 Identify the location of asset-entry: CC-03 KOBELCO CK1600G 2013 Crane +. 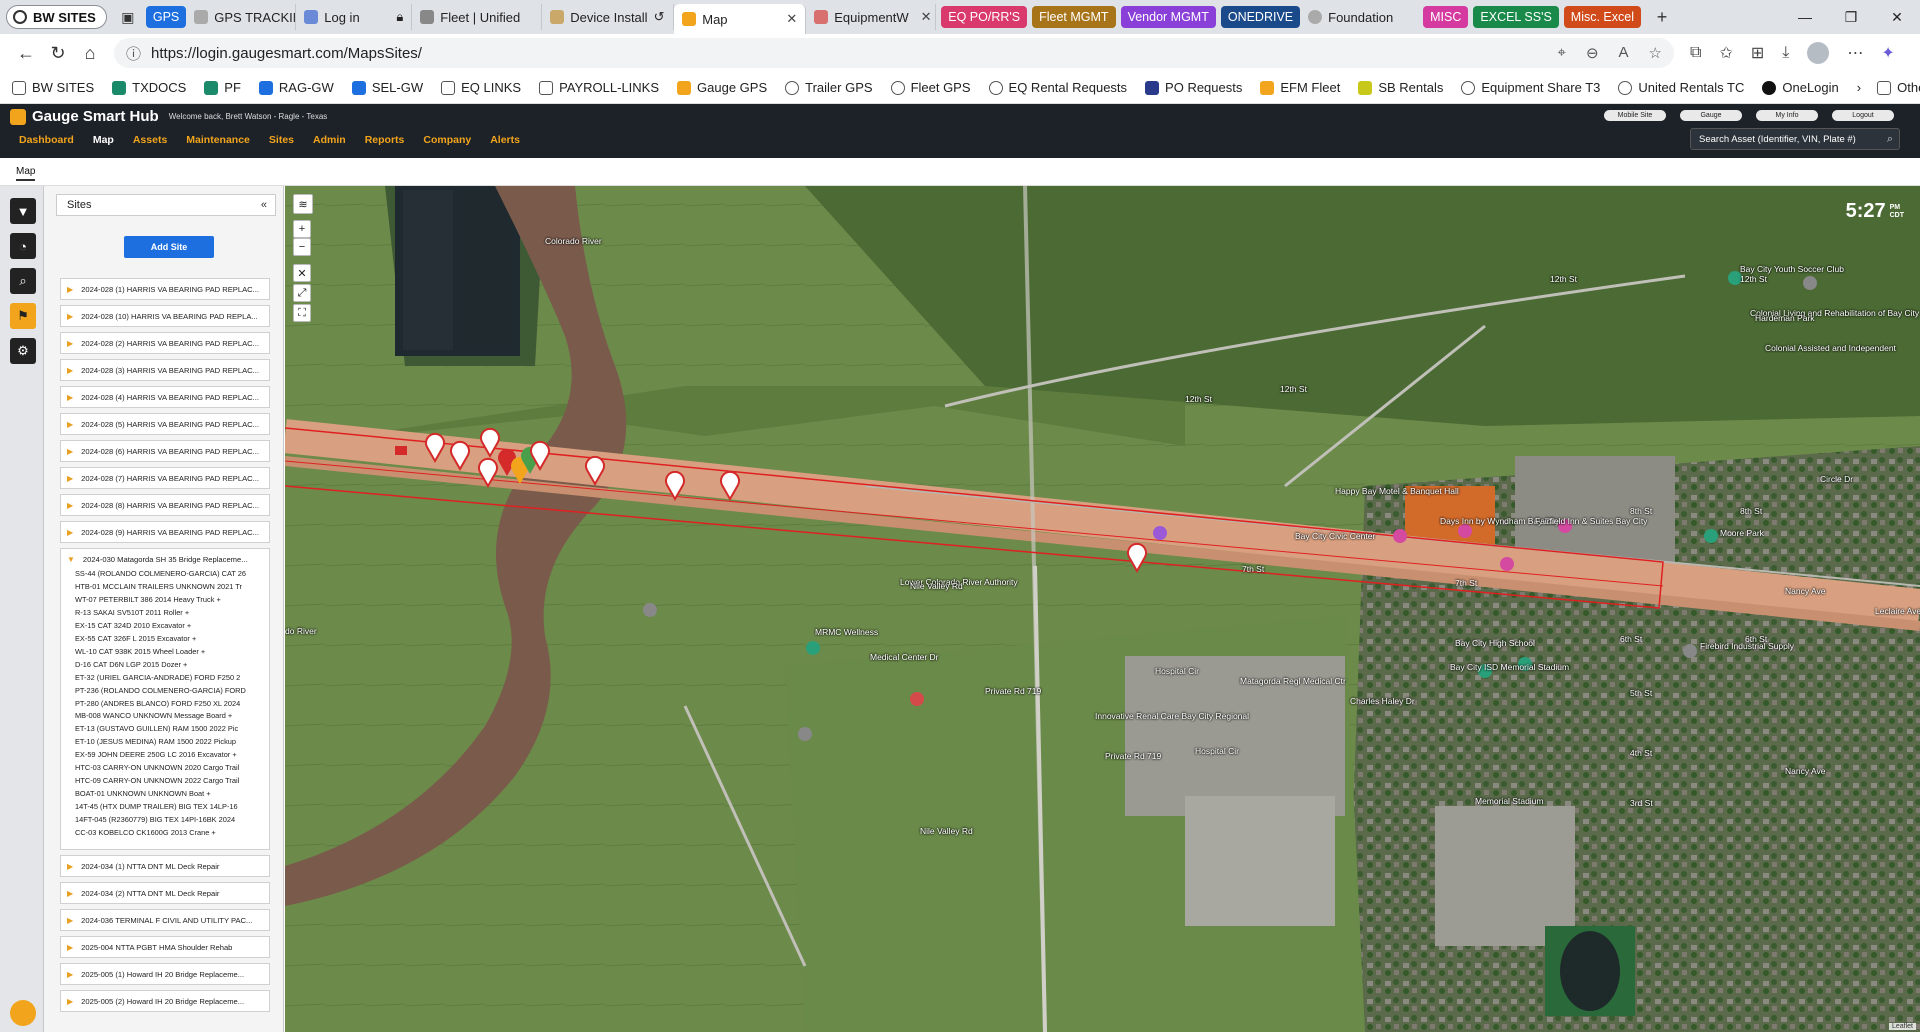
(160, 833).